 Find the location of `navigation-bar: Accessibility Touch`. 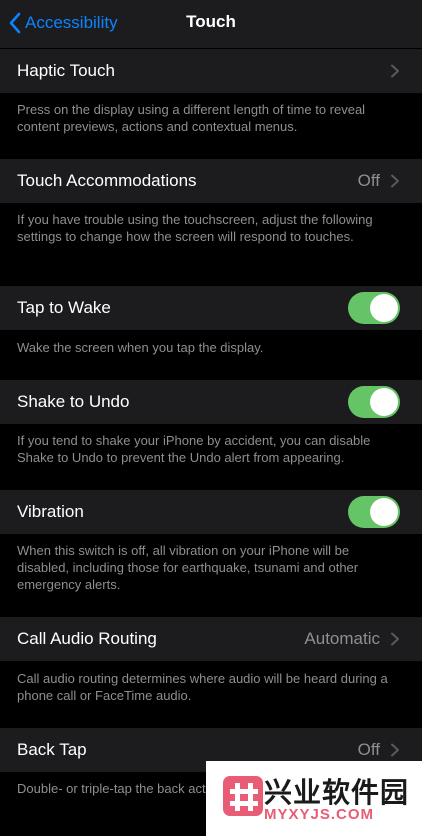

navigation-bar: Accessibility Touch is located at coordinates (211, 24).